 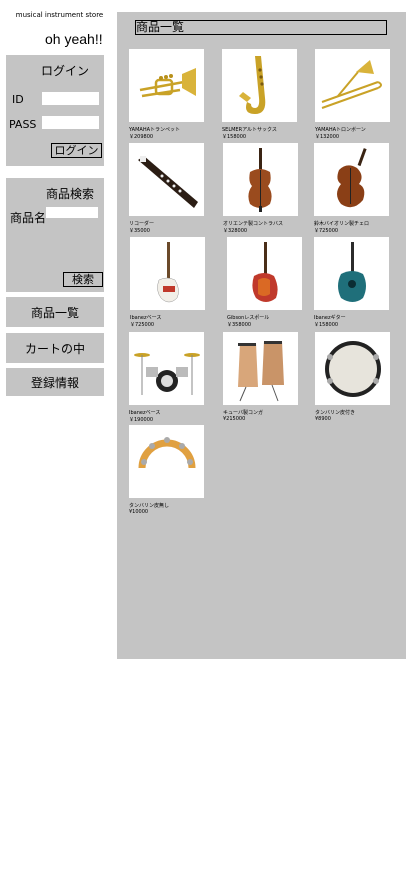 What do you see at coordinates (249, 130) in the screenshot?
I see `product-name: SELMERアルトサックス` at bounding box center [249, 130].